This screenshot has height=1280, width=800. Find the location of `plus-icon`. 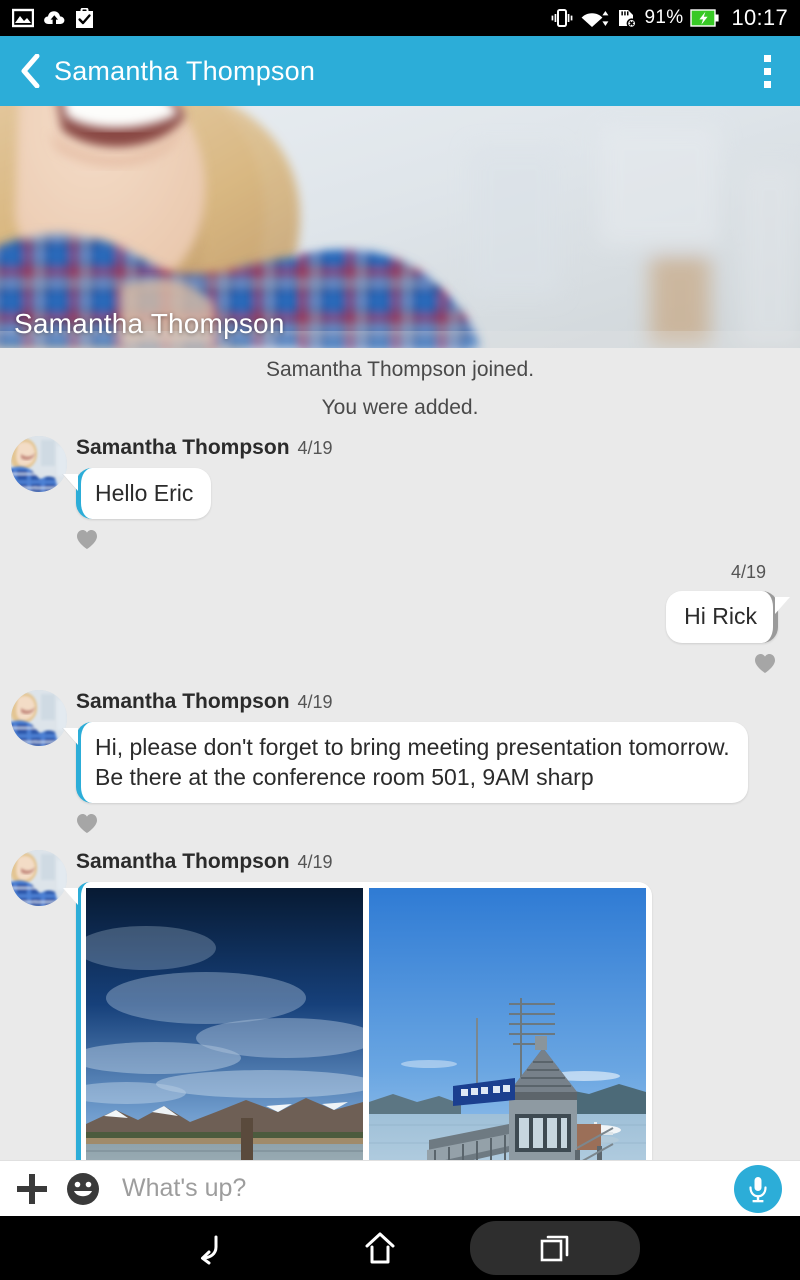

plus-icon is located at coordinates (32, 1189).